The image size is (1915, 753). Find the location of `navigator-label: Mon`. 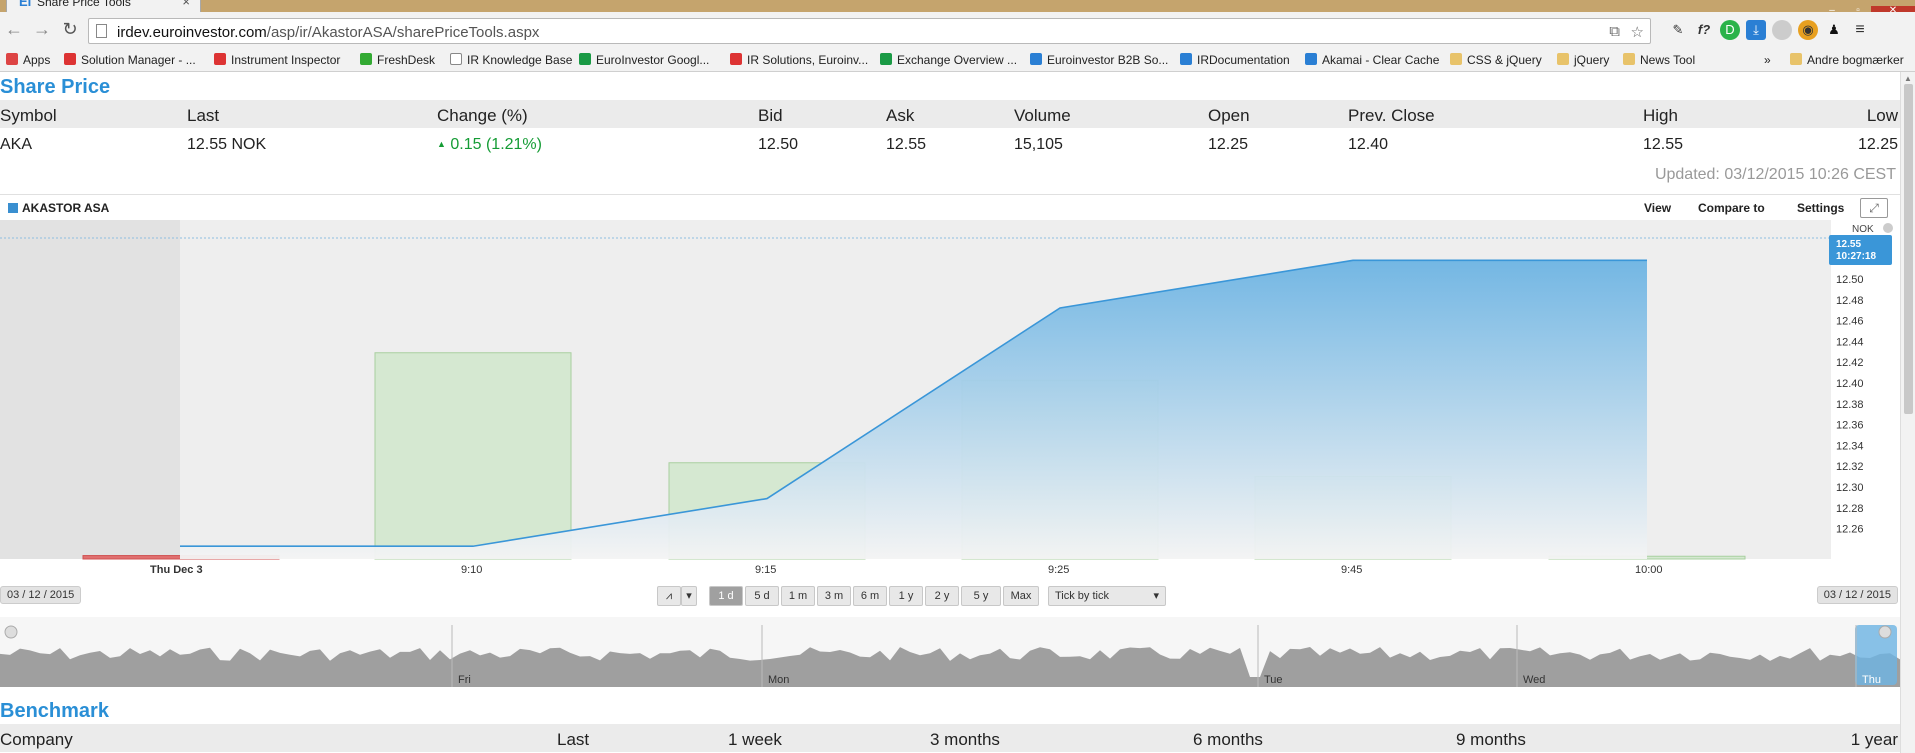

navigator-label: Mon is located at coordinates (778, 680).